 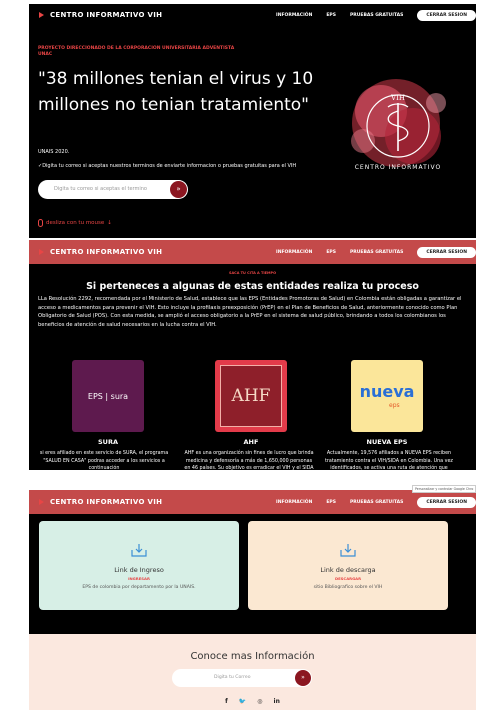 What do you see at coordinates (387, 442) in the screenshot?
I see `nueva-eps-name: NUEVA EPS` at bounding box center [387, 442].